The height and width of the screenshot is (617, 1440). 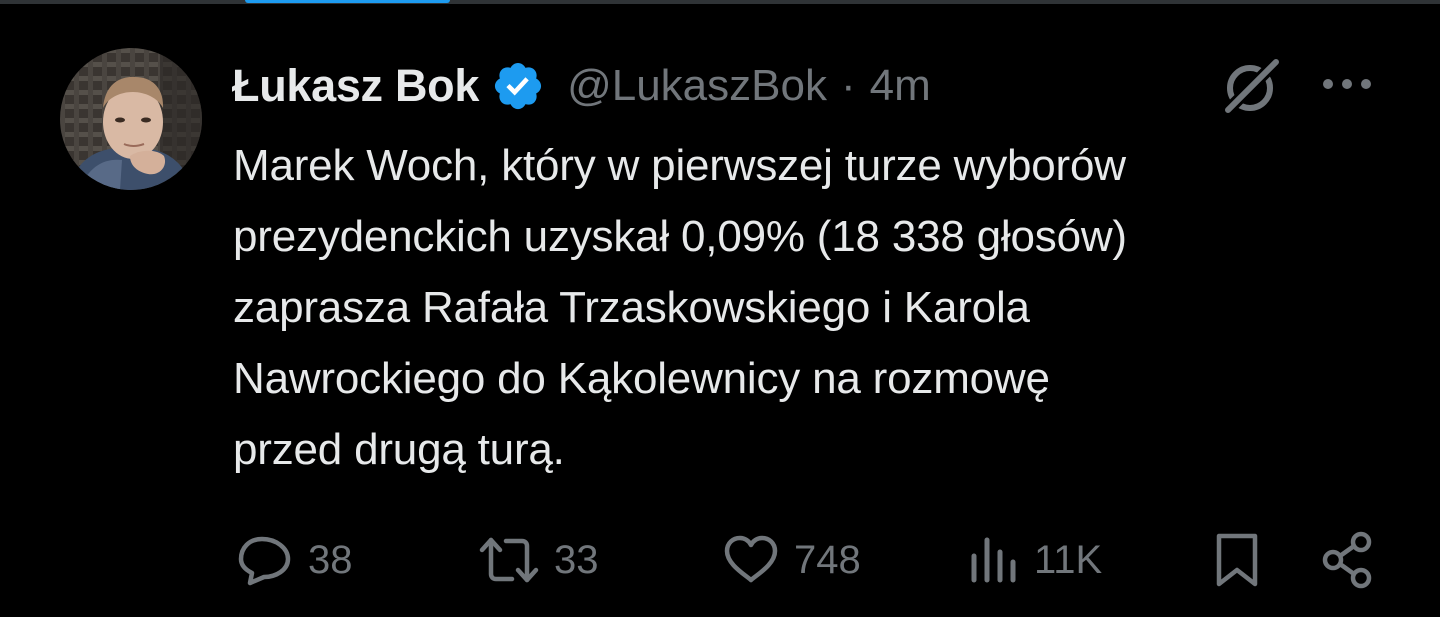 I want to click on reply-icon, so click(x=264, y=561).